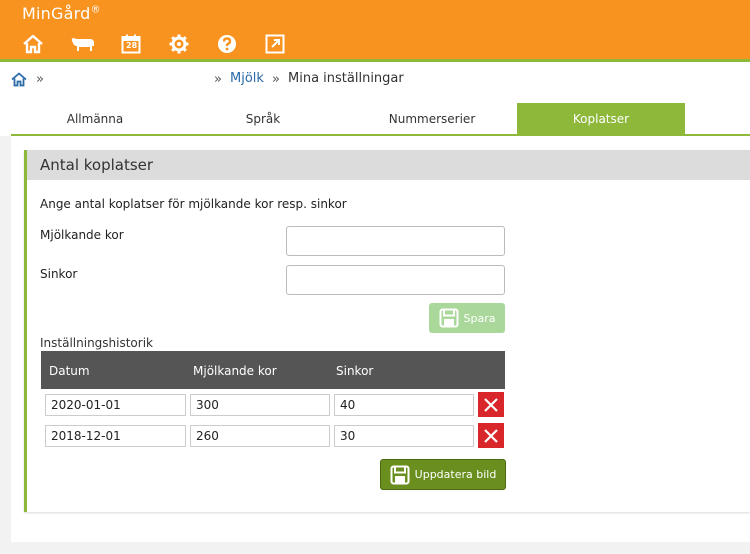 The height and width of the screenshot is (554, 750). I want to click on cow-icon, so click(83, 44).